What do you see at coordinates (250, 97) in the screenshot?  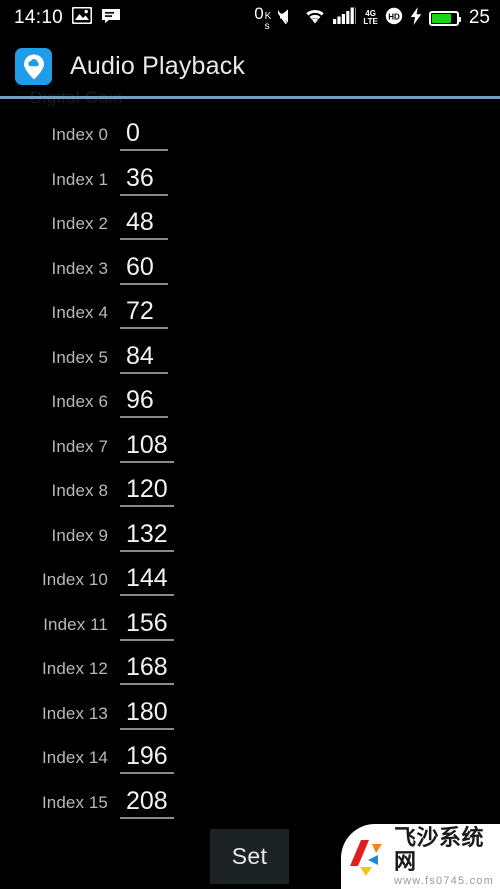 I see `header-divider` at bounding box center [250, 97].